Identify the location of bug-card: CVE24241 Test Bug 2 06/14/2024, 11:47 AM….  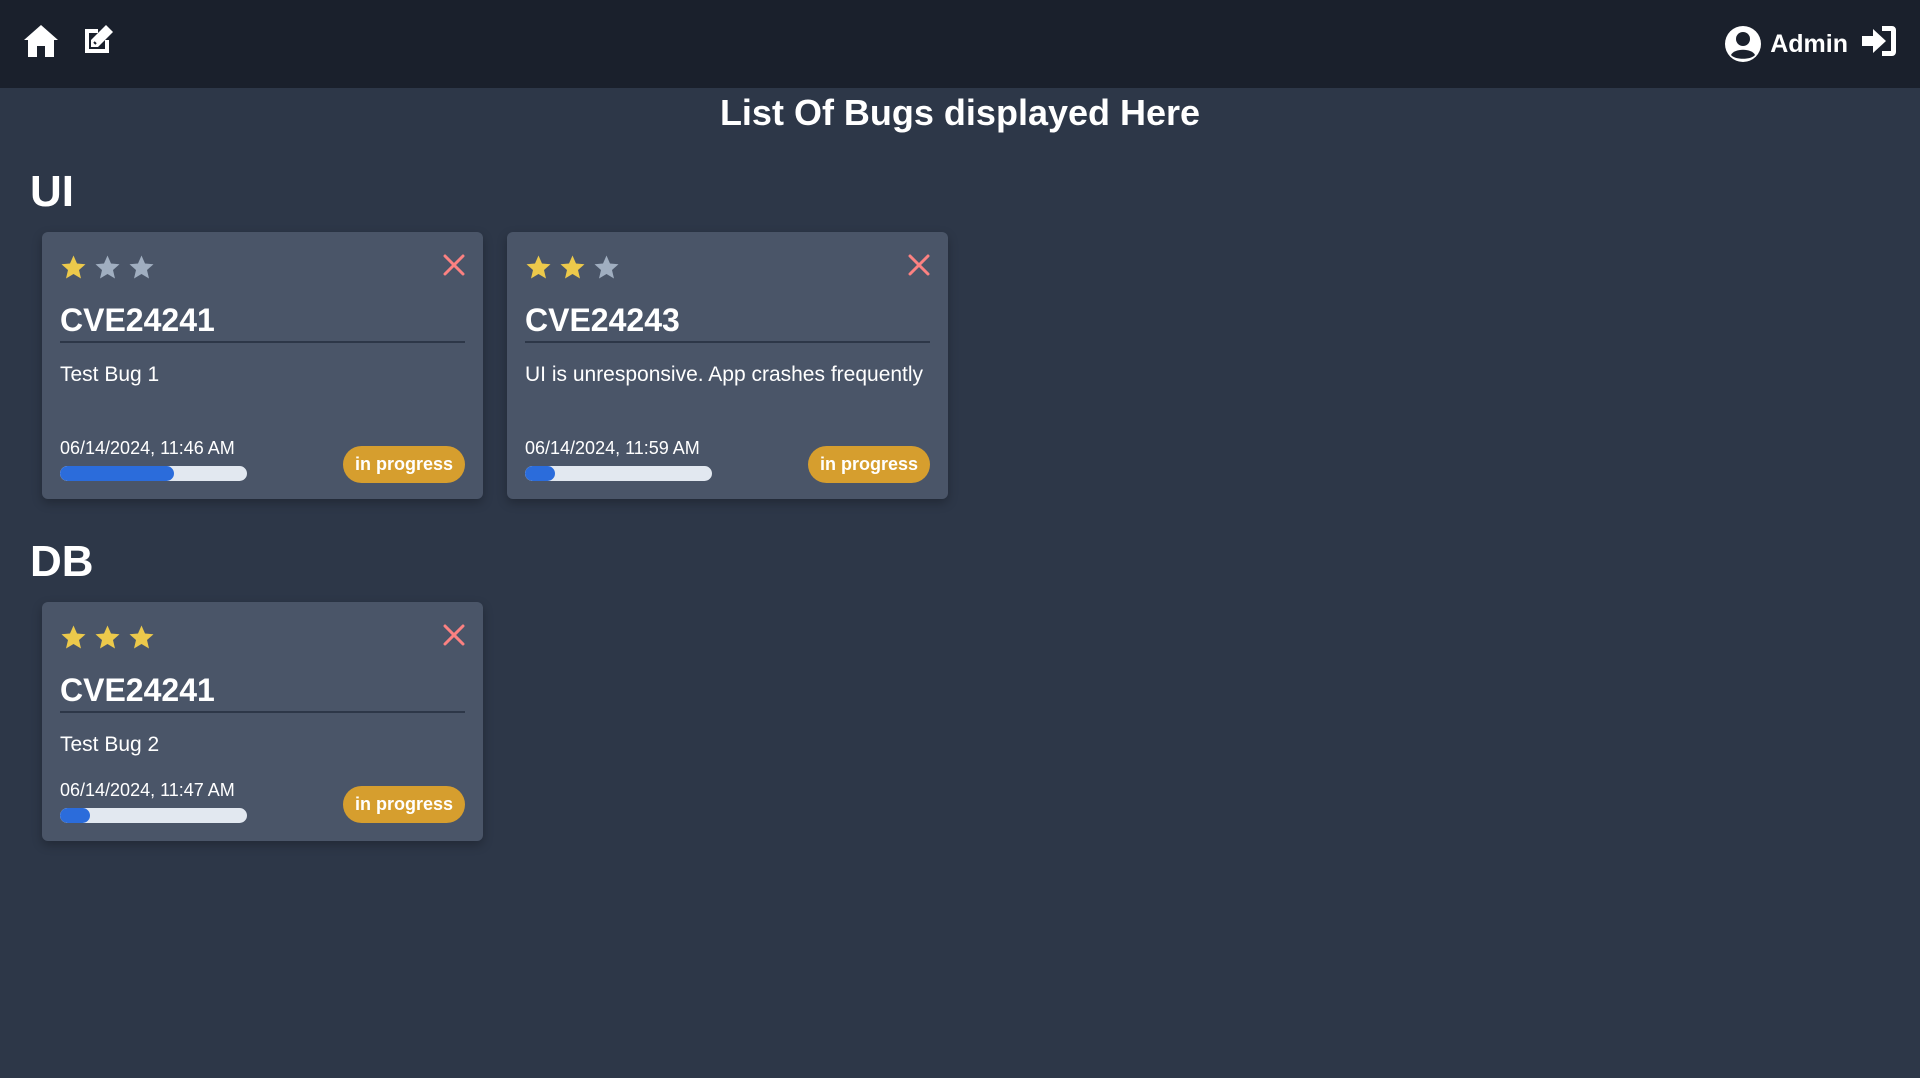
(262, 721).